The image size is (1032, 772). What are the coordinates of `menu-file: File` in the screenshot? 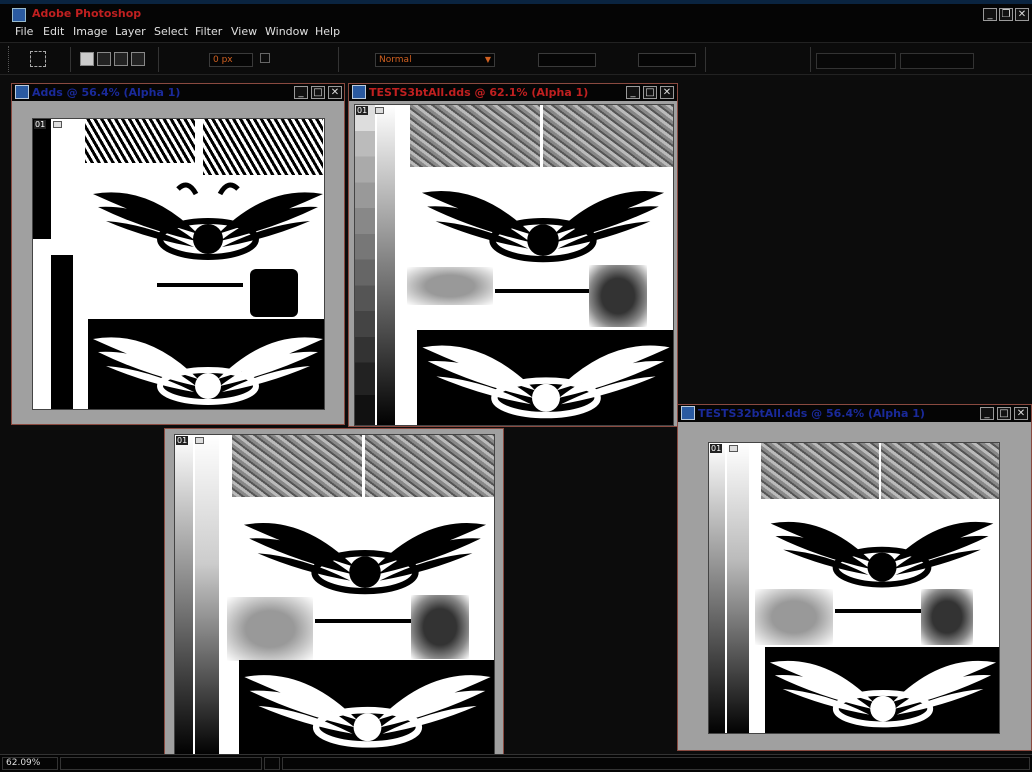 It's located at (24, 31).